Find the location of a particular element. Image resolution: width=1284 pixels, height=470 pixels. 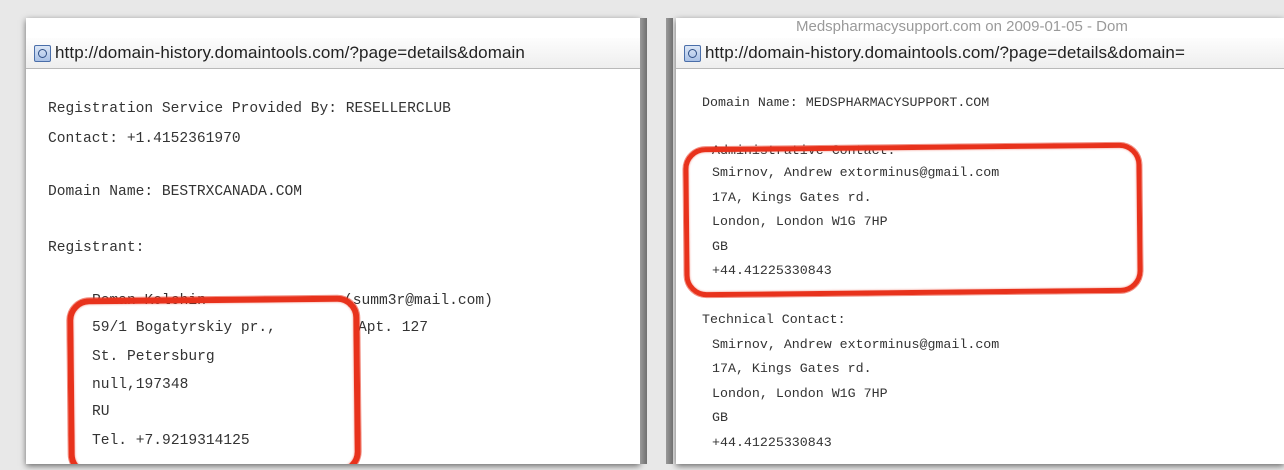

whois-line: Contact: +1.4152361970 is located at coordinates (144, 139).